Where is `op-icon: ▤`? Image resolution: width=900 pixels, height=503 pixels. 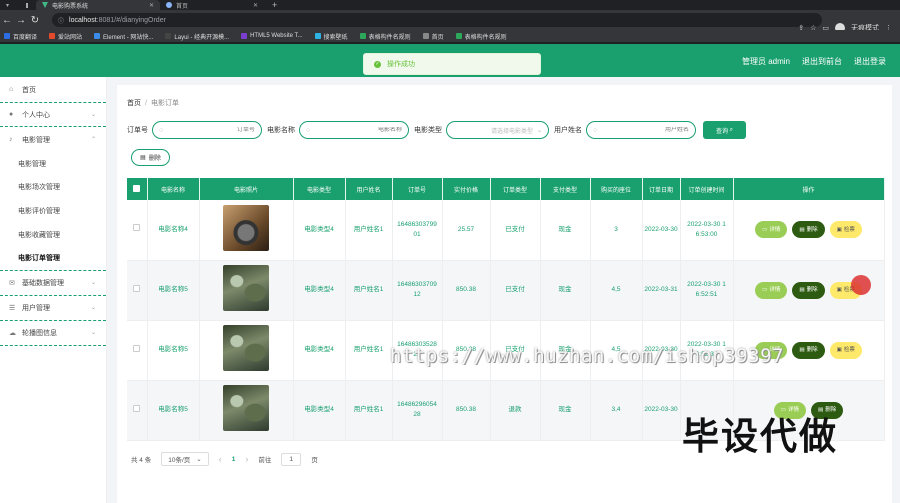 op-icon: ▤ is located at coordinates (802, 349).